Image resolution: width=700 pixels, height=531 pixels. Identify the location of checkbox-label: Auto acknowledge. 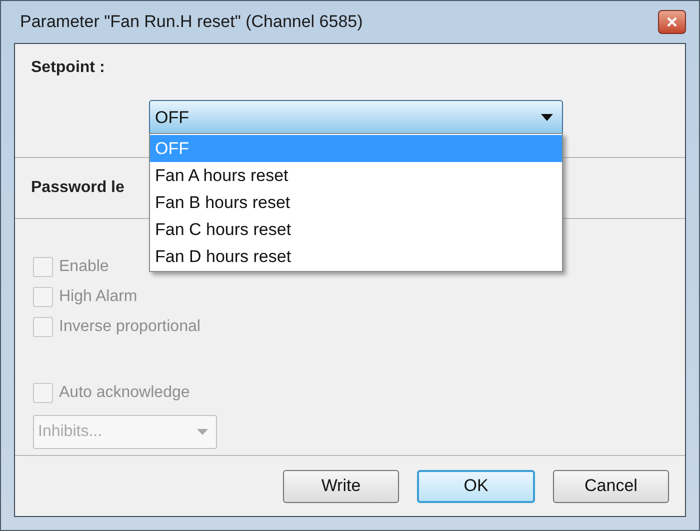
(124, 393).